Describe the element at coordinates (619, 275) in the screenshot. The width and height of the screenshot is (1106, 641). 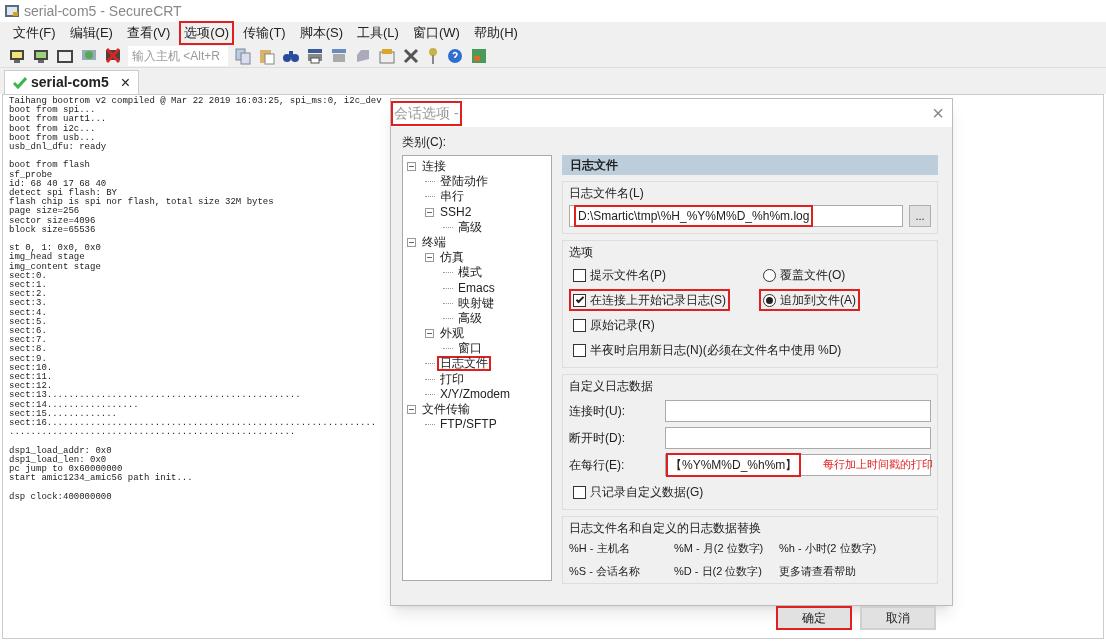
I see `checkbox: 提示文件名(P)` at that location.